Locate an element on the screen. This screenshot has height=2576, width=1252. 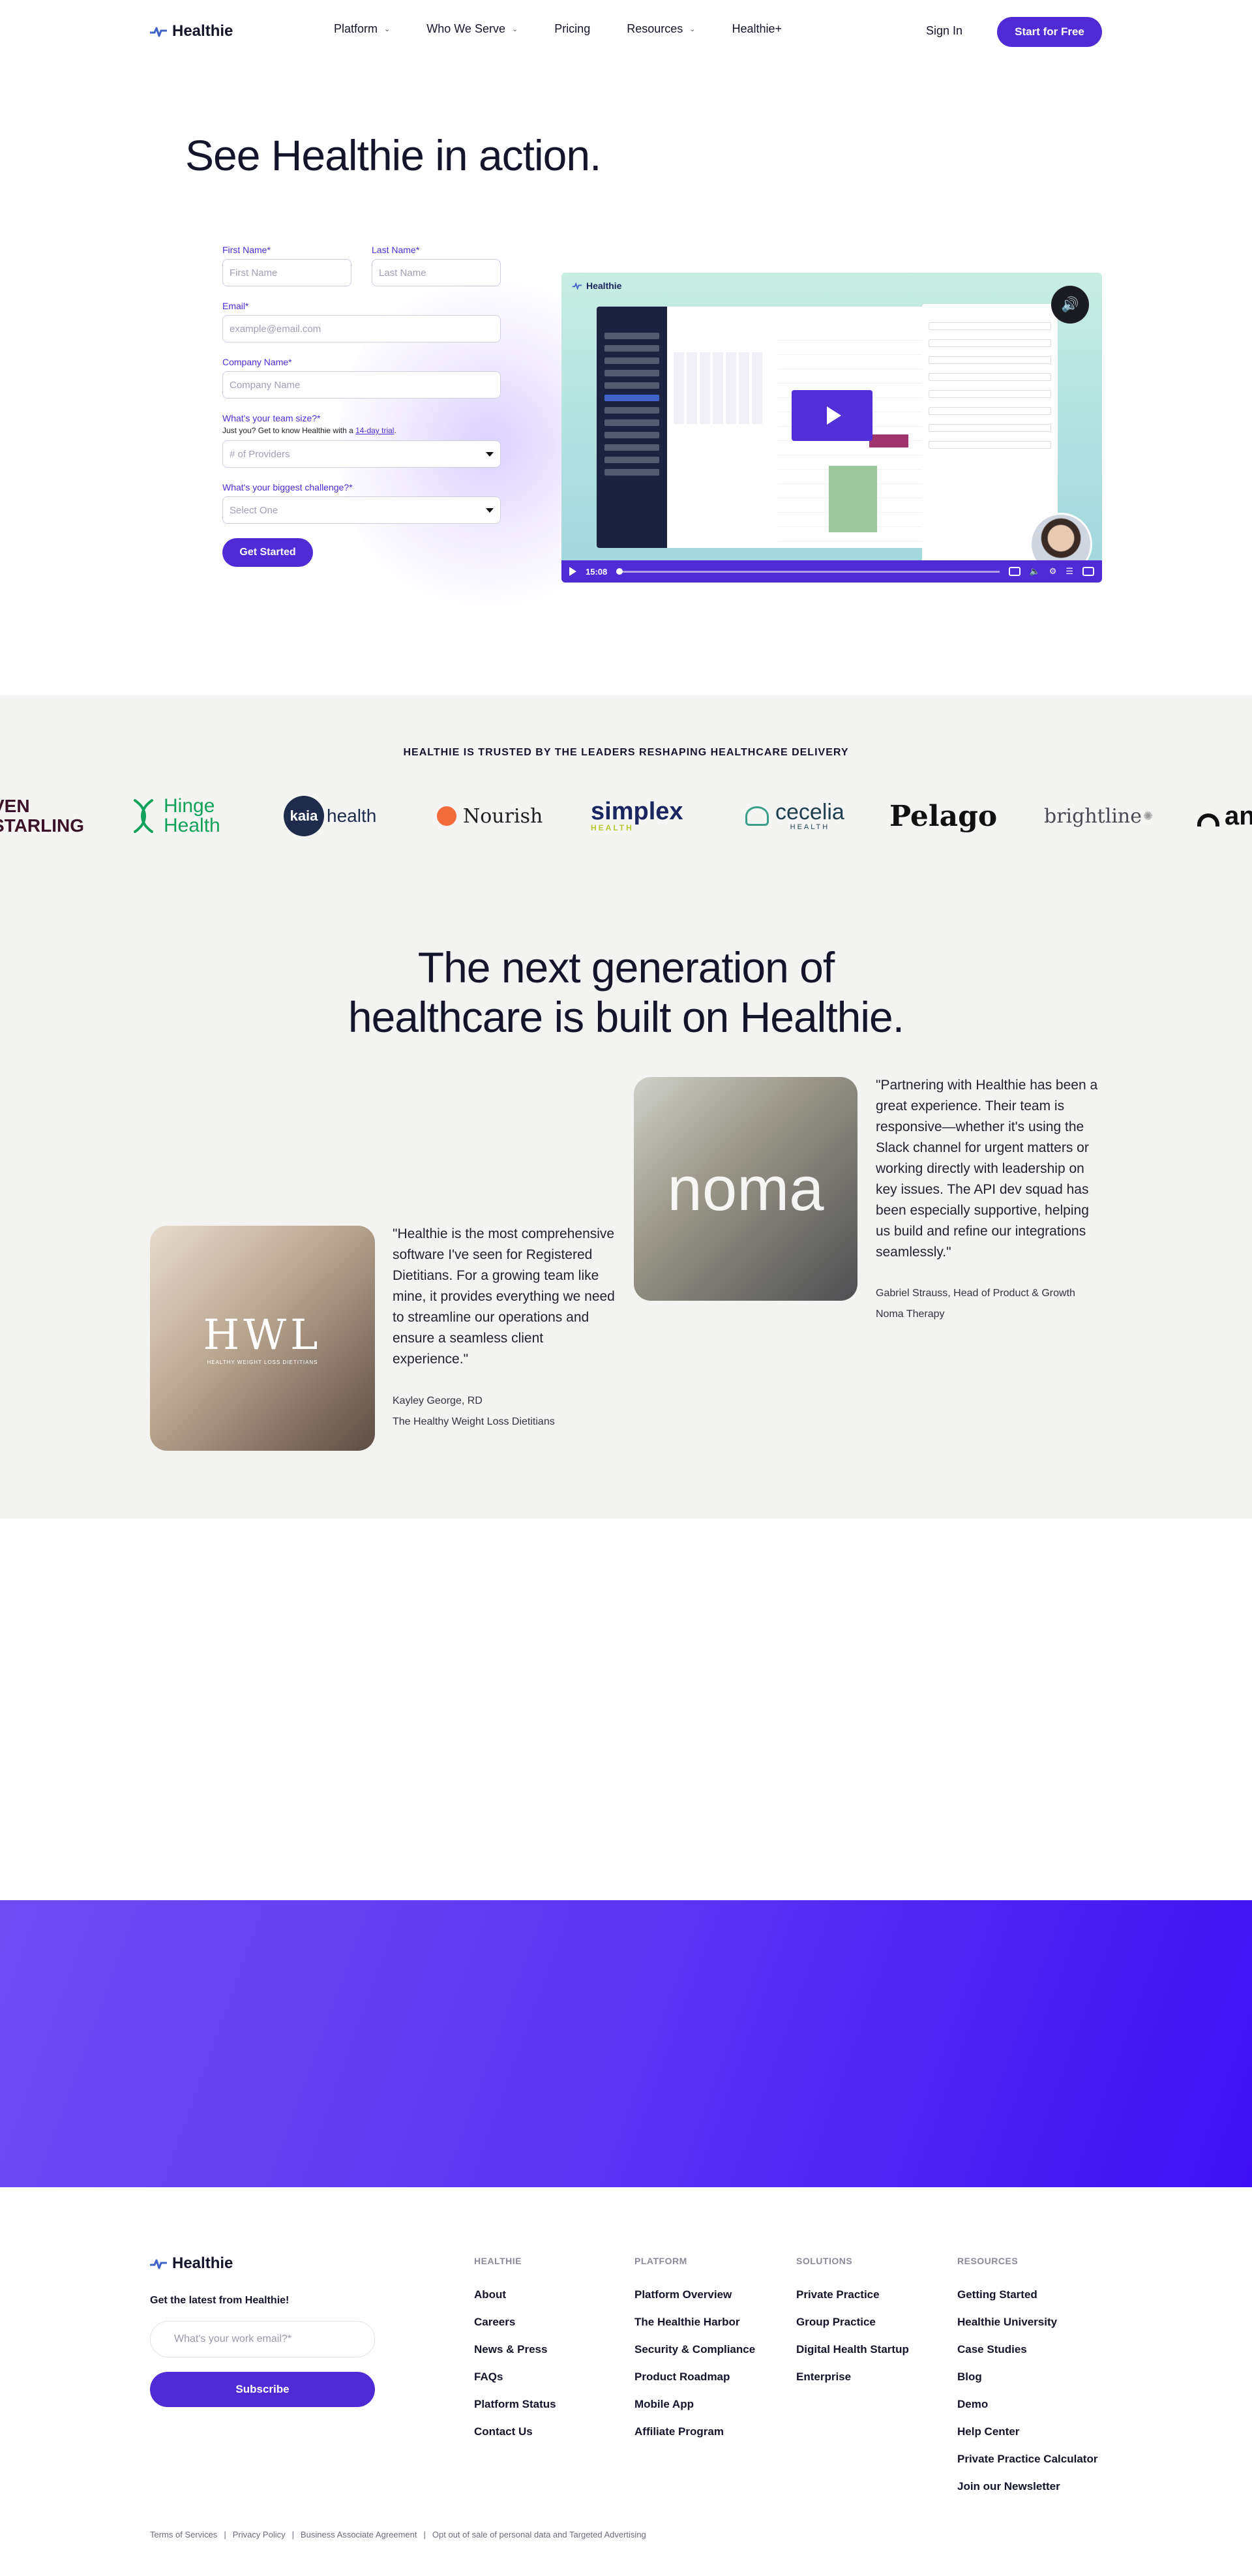
partner-logo-pelago: Pelago is located at coordinates (943, 816).